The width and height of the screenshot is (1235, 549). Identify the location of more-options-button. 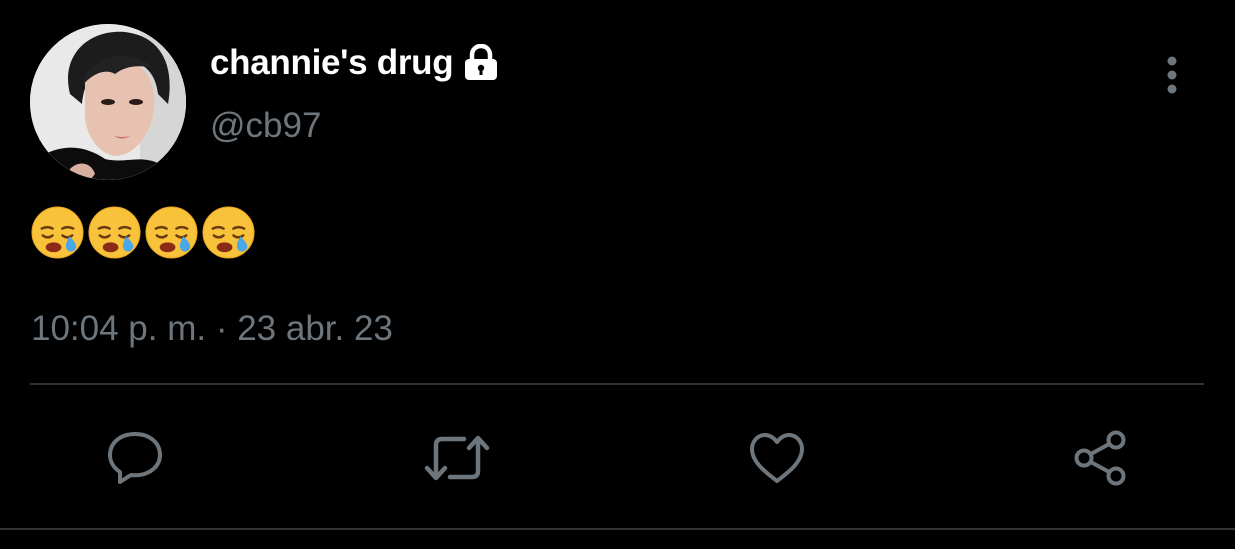
(1172, 75).